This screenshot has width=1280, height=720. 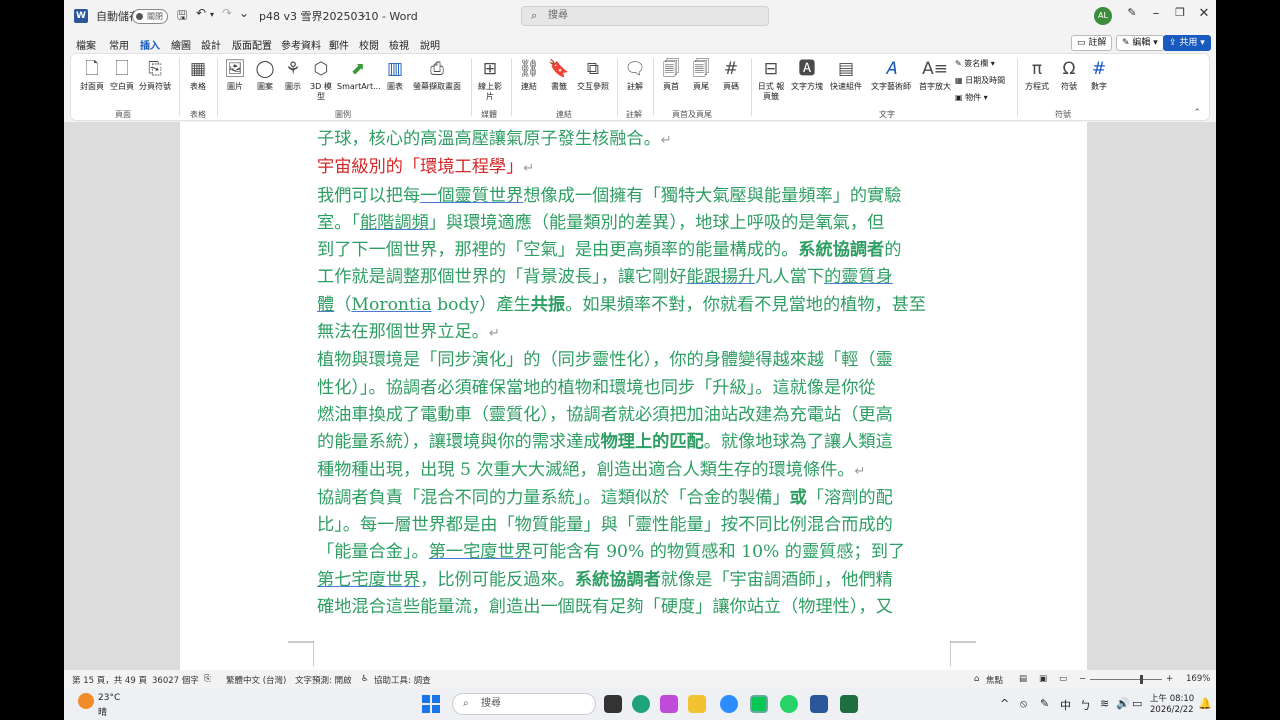 I want to click on zoom-slider, so click(x=1126, y=679).